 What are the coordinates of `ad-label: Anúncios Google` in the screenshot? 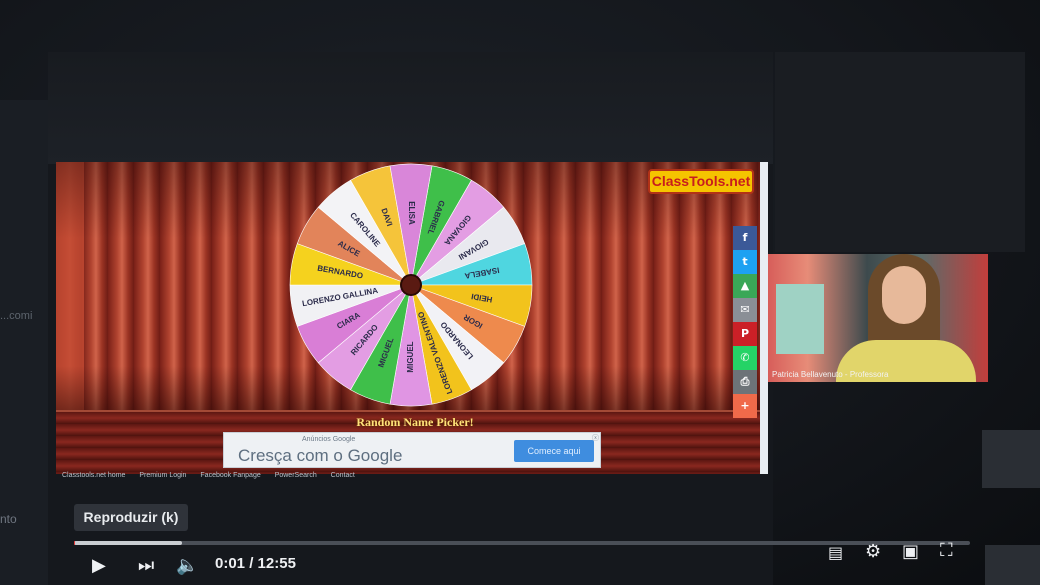 It's located at (329, 439).